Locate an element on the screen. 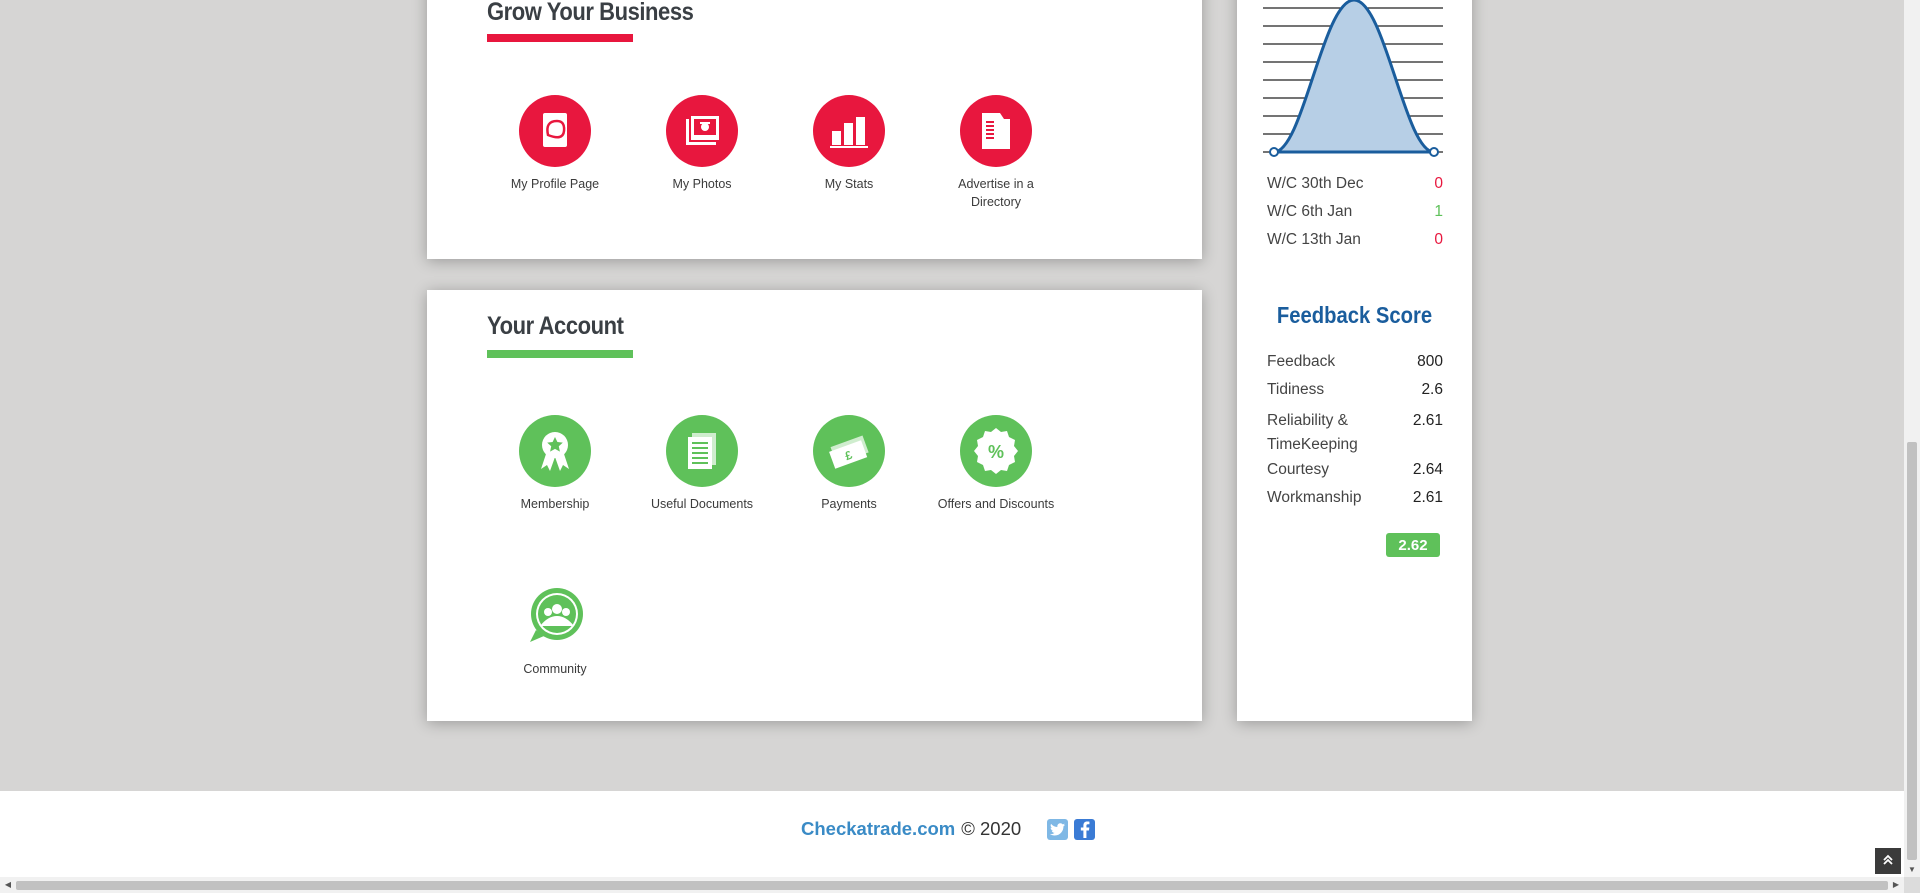  score-row: Reliability & TimeKeeping 2.61 is located at coordinates (1355, 433).